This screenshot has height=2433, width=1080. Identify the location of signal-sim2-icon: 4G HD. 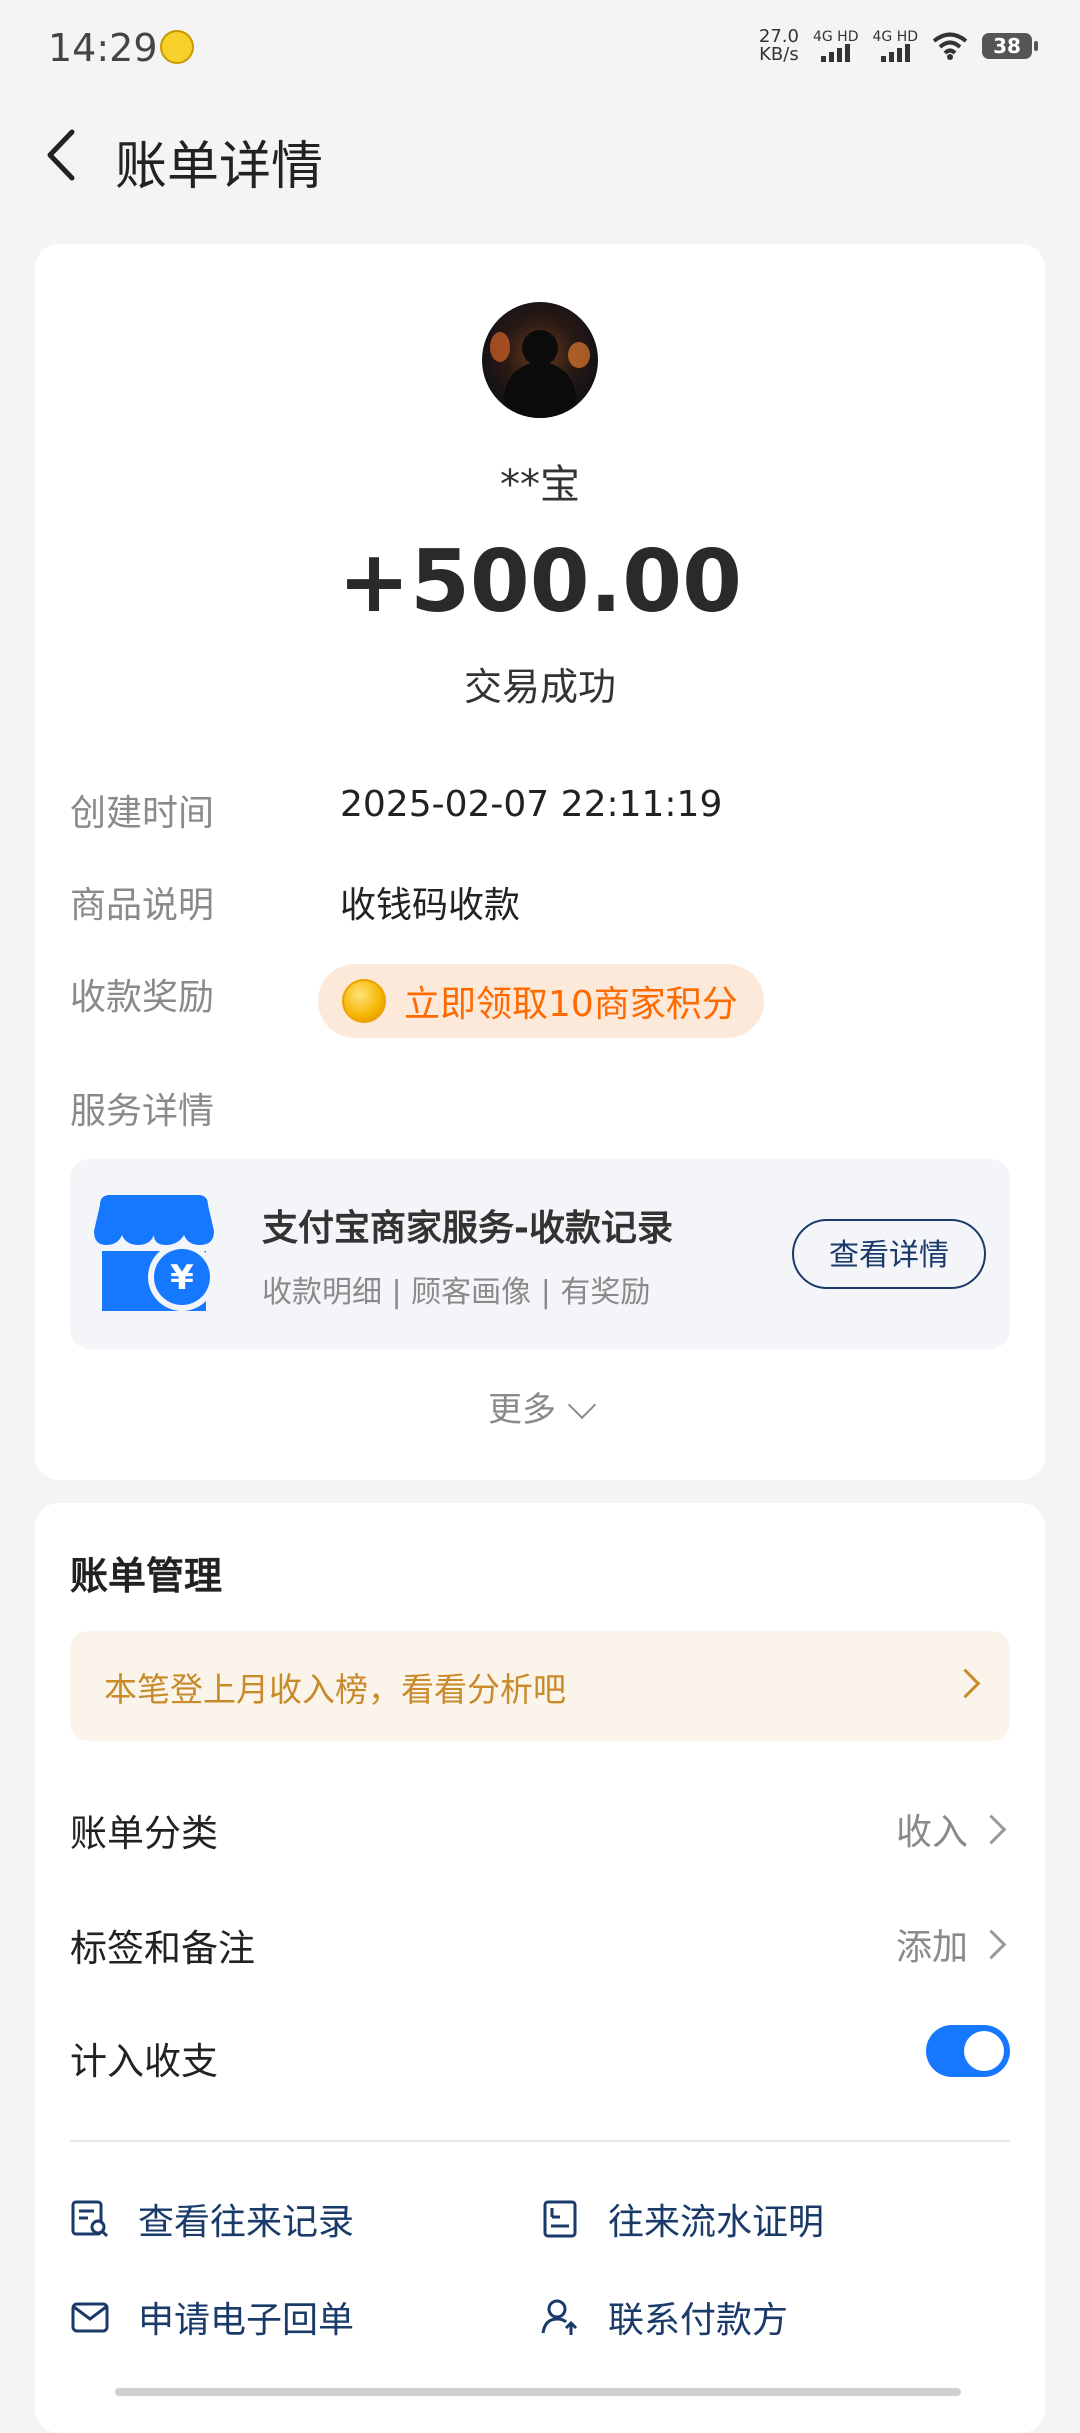
(895, 46).